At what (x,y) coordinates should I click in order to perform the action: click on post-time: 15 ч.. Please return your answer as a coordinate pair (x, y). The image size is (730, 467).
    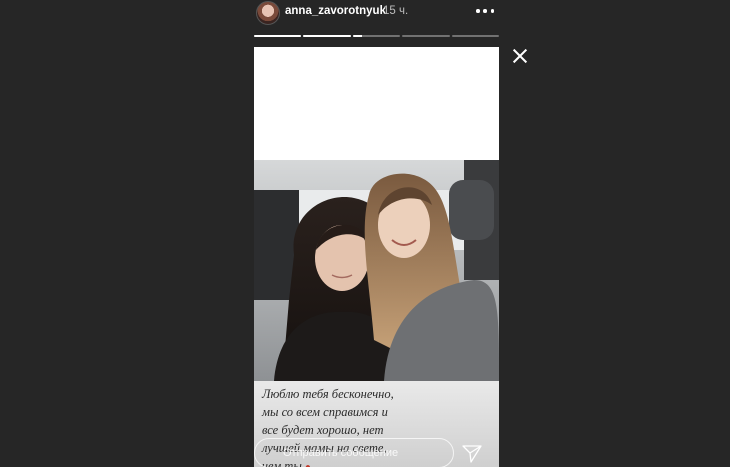
    Looking at the image, I should click on (396, 11).